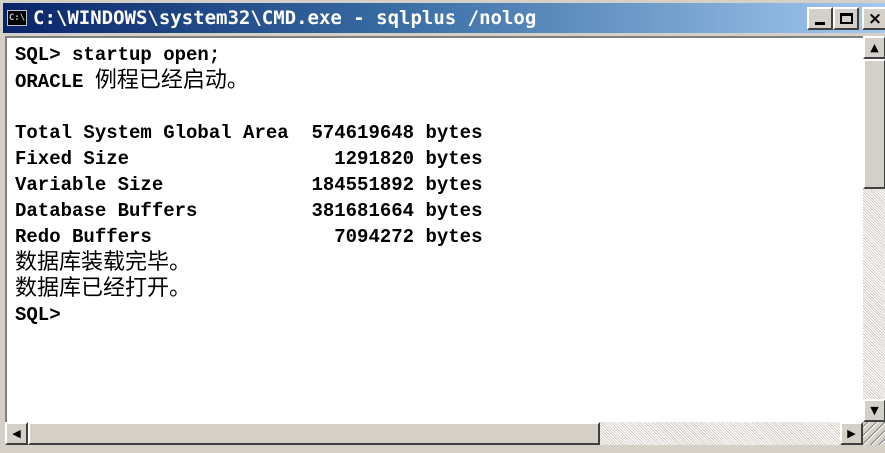 The height and width of the screenshot is (453, 885). Describe the element at coordinates (820, 23) in the screenshot. I see `minimize-icon` at that location.